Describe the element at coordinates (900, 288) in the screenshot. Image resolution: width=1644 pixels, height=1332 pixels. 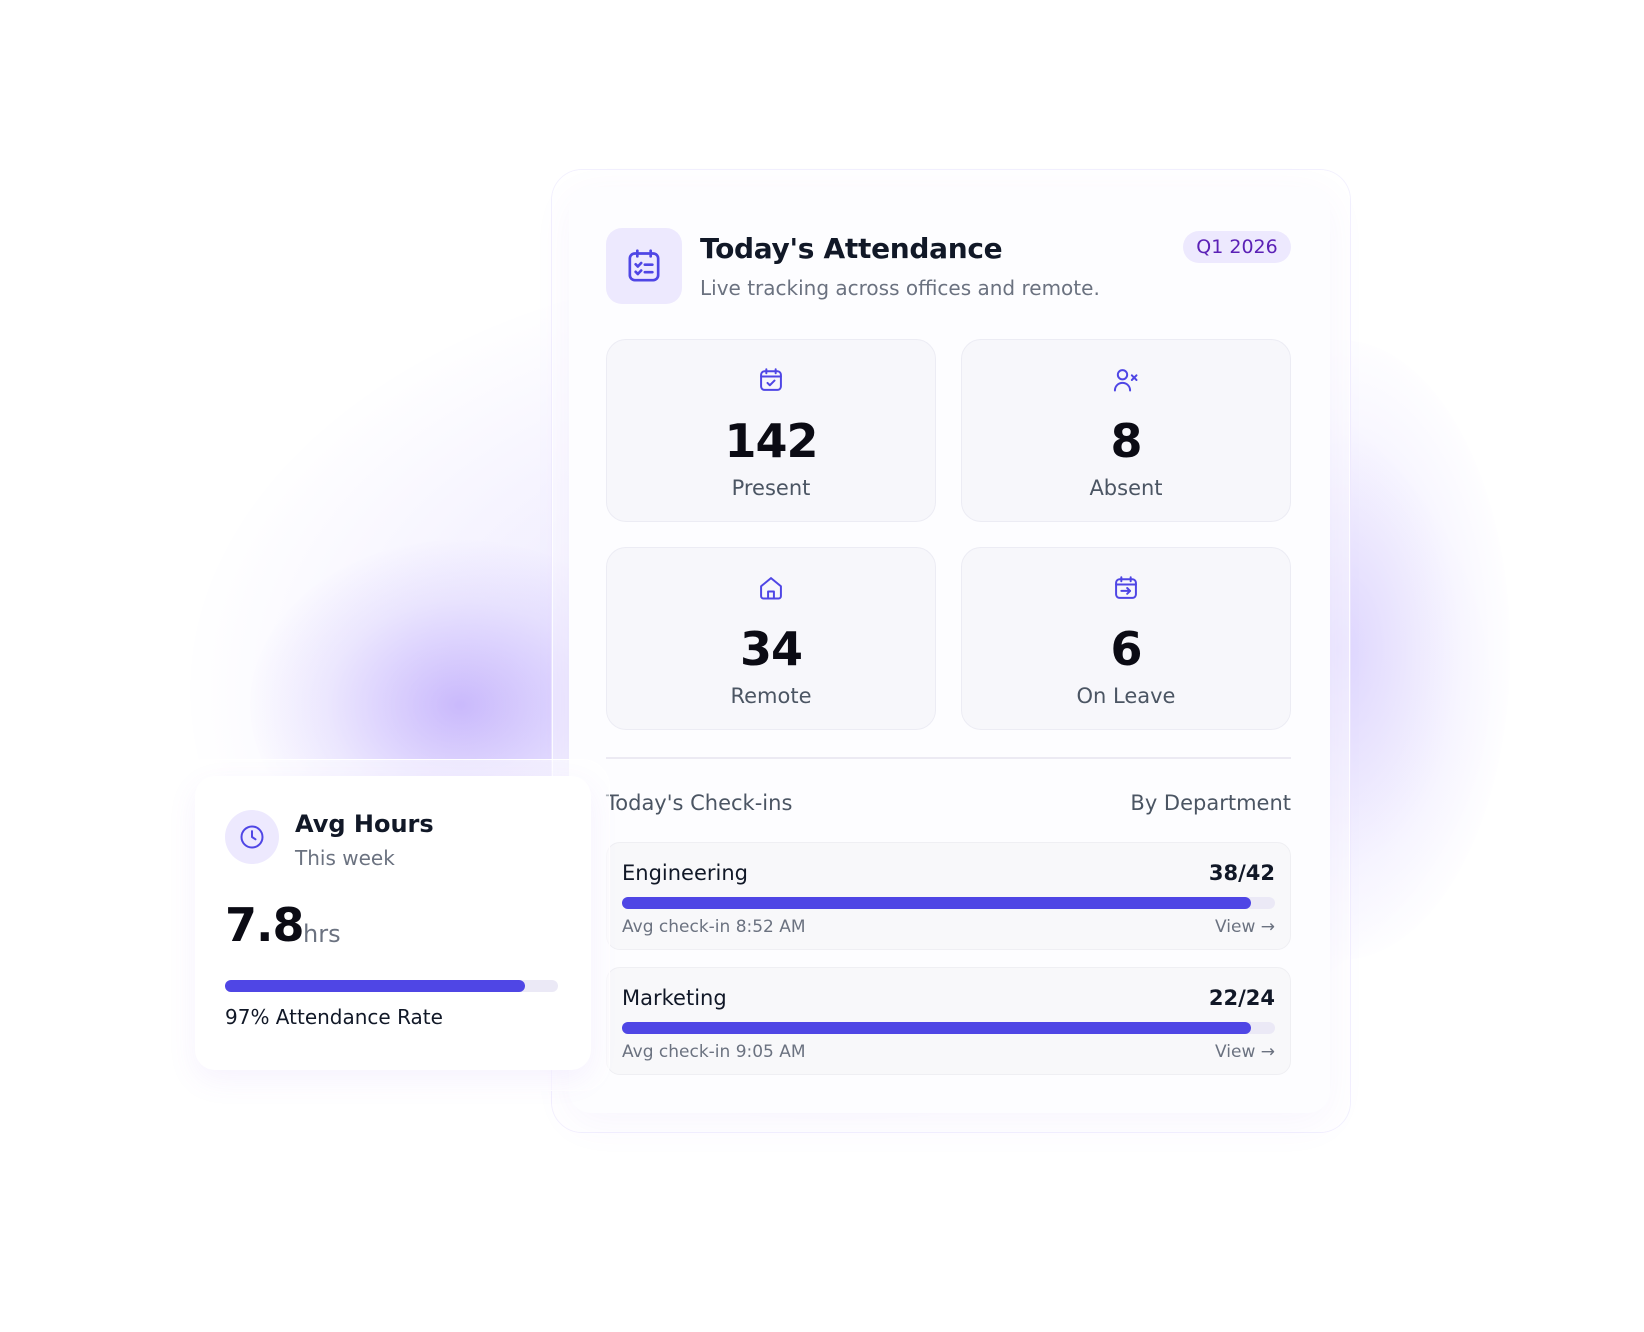
I see `page-subtitle: Live tracking across offices and remote.` at that location.